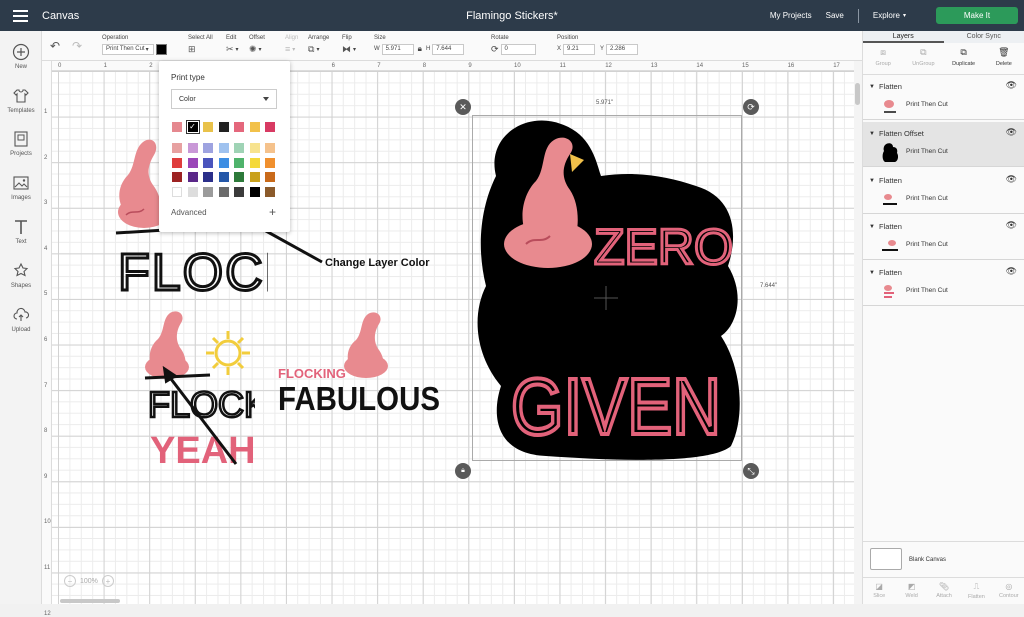  I want to click on ungroup-icon: ⧉, so click(923, 52).